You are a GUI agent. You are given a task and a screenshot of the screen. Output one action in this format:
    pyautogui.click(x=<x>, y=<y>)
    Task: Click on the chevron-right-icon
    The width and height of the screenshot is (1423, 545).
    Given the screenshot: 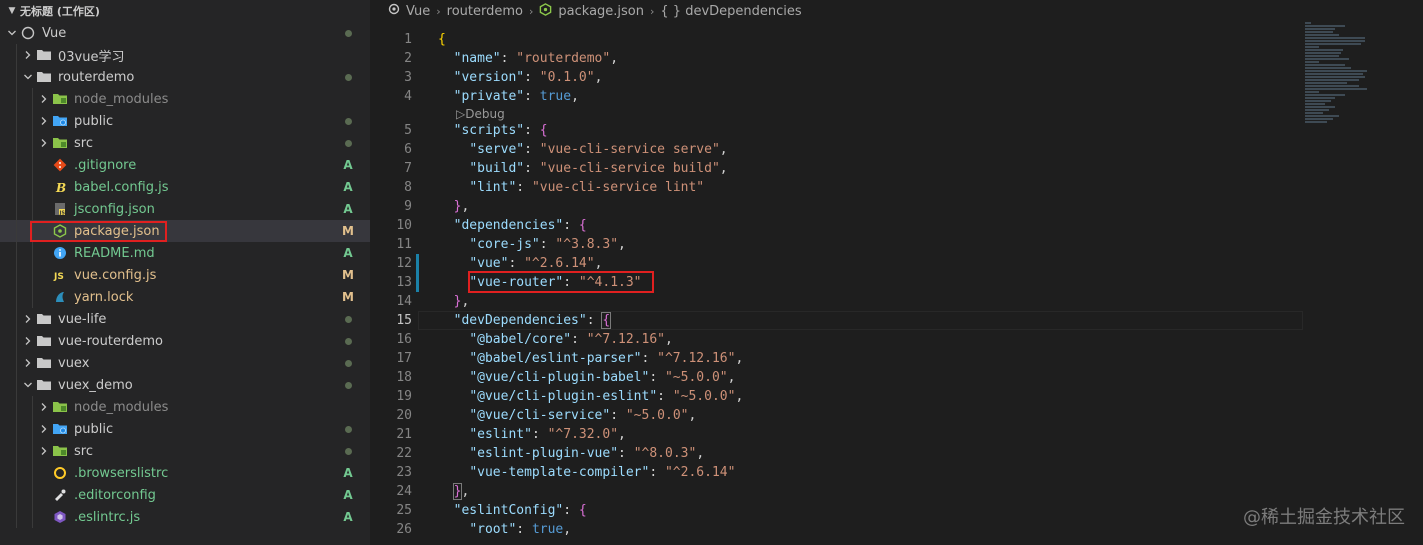 What is the action you would take?
    pyautogui.click(x=44, y=451)
    